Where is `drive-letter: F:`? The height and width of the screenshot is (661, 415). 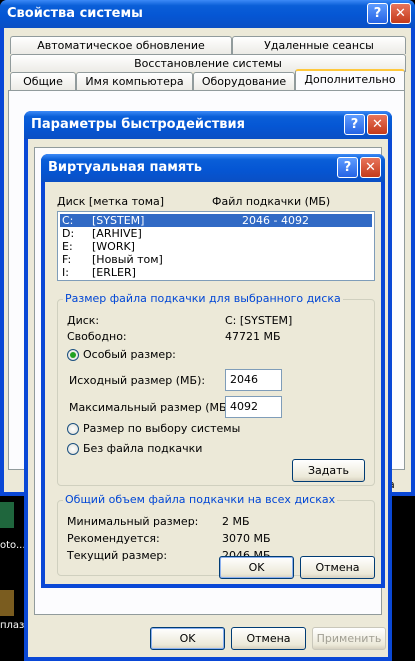
drive-letter: F: is located at coordinates (67, 259).